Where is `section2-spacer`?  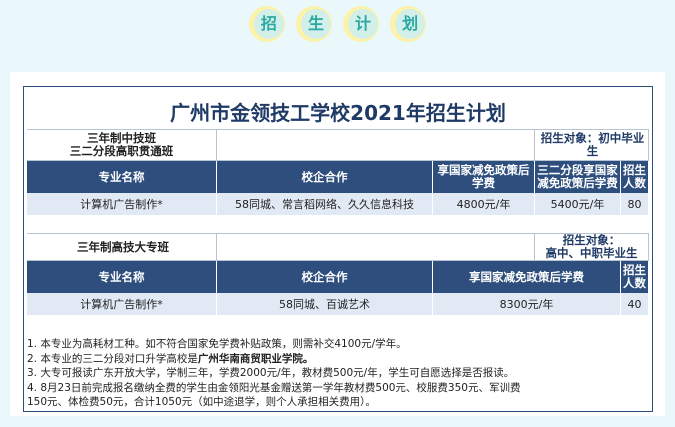
section2-spacer is located at coordinates (376, 247).